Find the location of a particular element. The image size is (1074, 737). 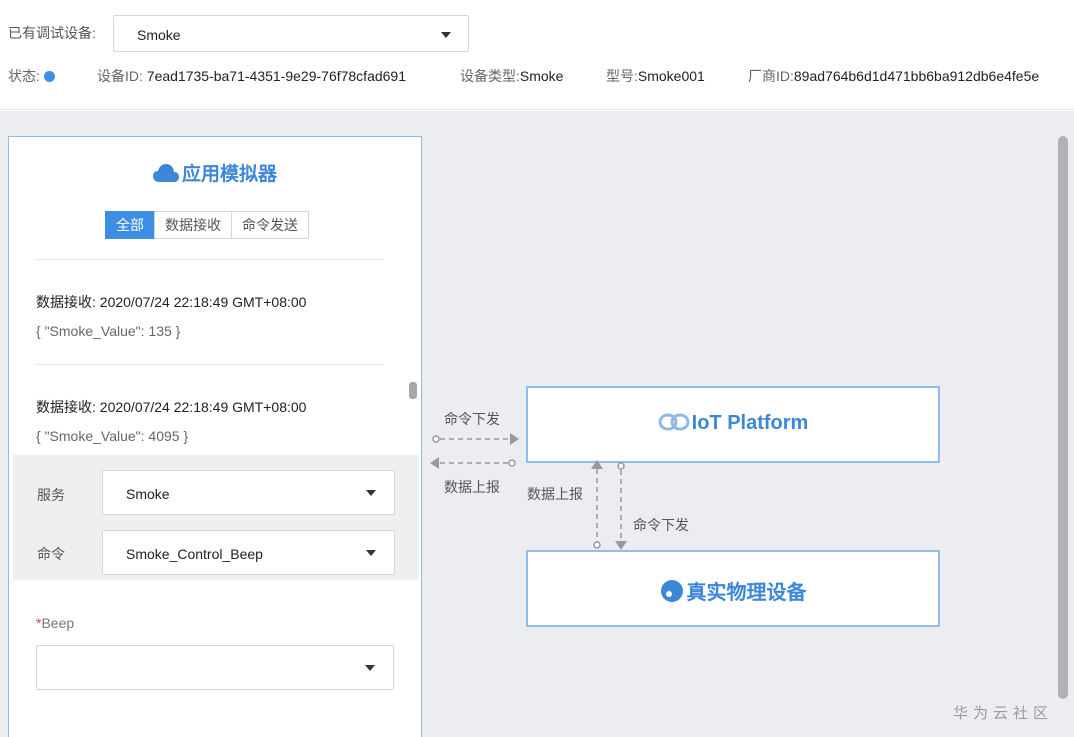

command-form: 服务 Smoke 命令 Smoke_Control_Beep is located at coordinates (216, 517).